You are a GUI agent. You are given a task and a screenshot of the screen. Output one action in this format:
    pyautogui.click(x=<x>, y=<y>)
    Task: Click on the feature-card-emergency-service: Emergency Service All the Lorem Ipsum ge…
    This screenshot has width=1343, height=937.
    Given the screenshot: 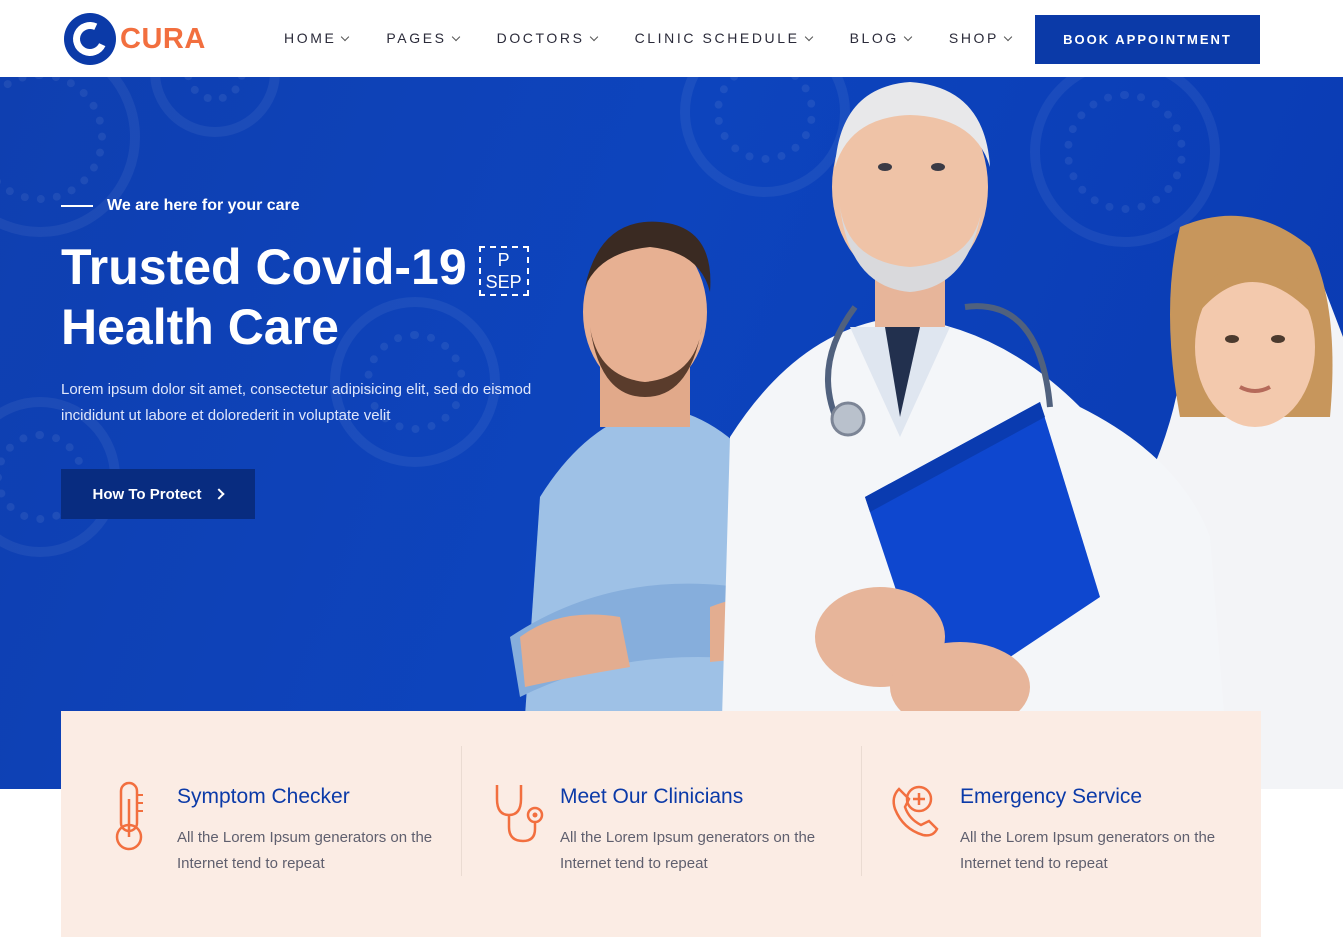 What is the action you would take?
    pyautogui.click(x=1061, y=824)
    